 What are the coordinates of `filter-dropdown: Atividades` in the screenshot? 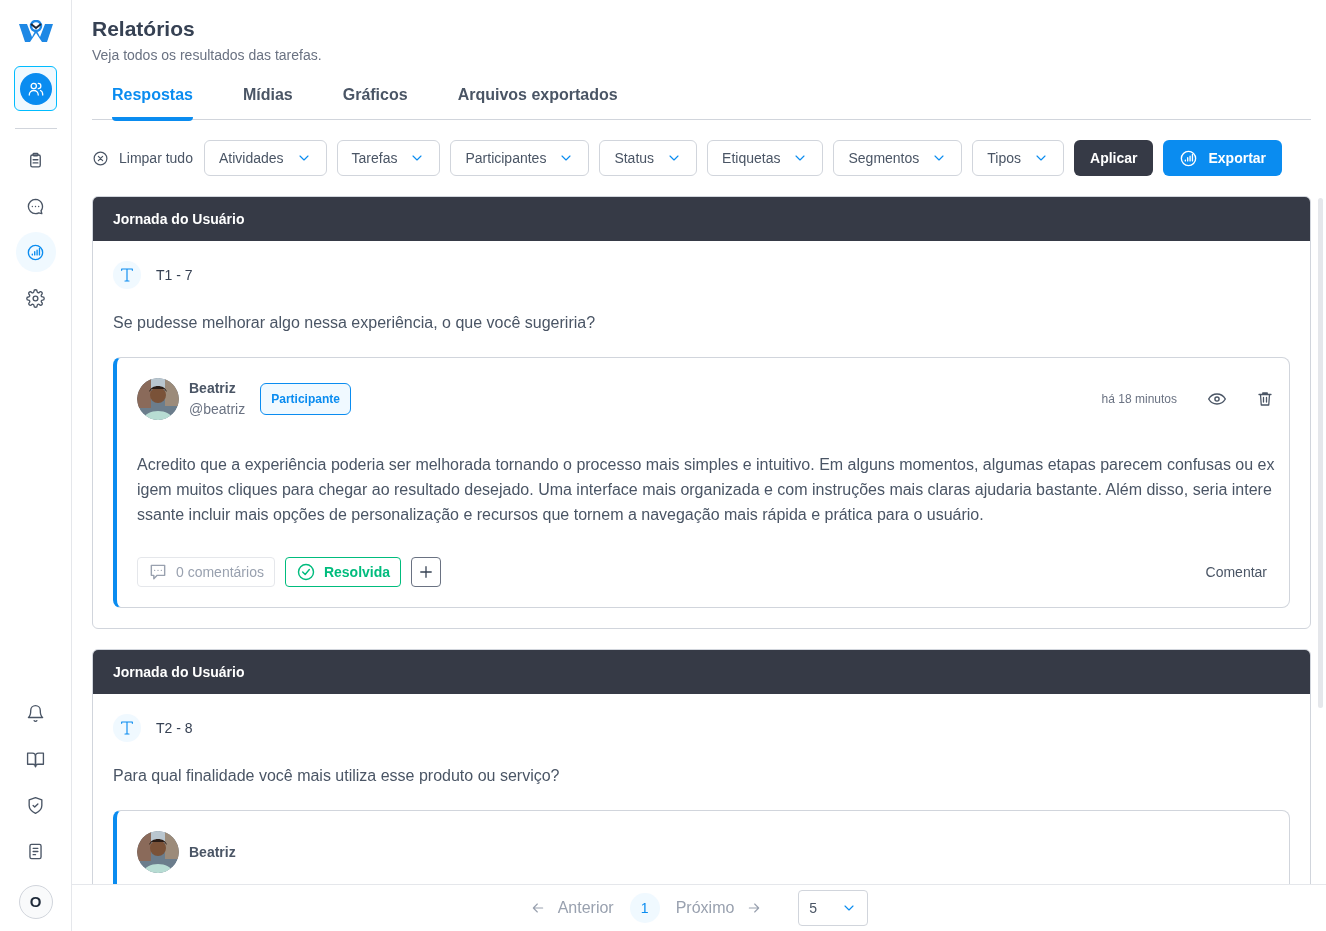 It's located at (265, 158).